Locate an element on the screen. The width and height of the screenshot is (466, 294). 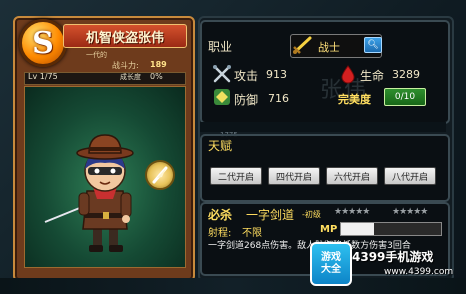
mp-label: MP is located at coordinates (329, 229).